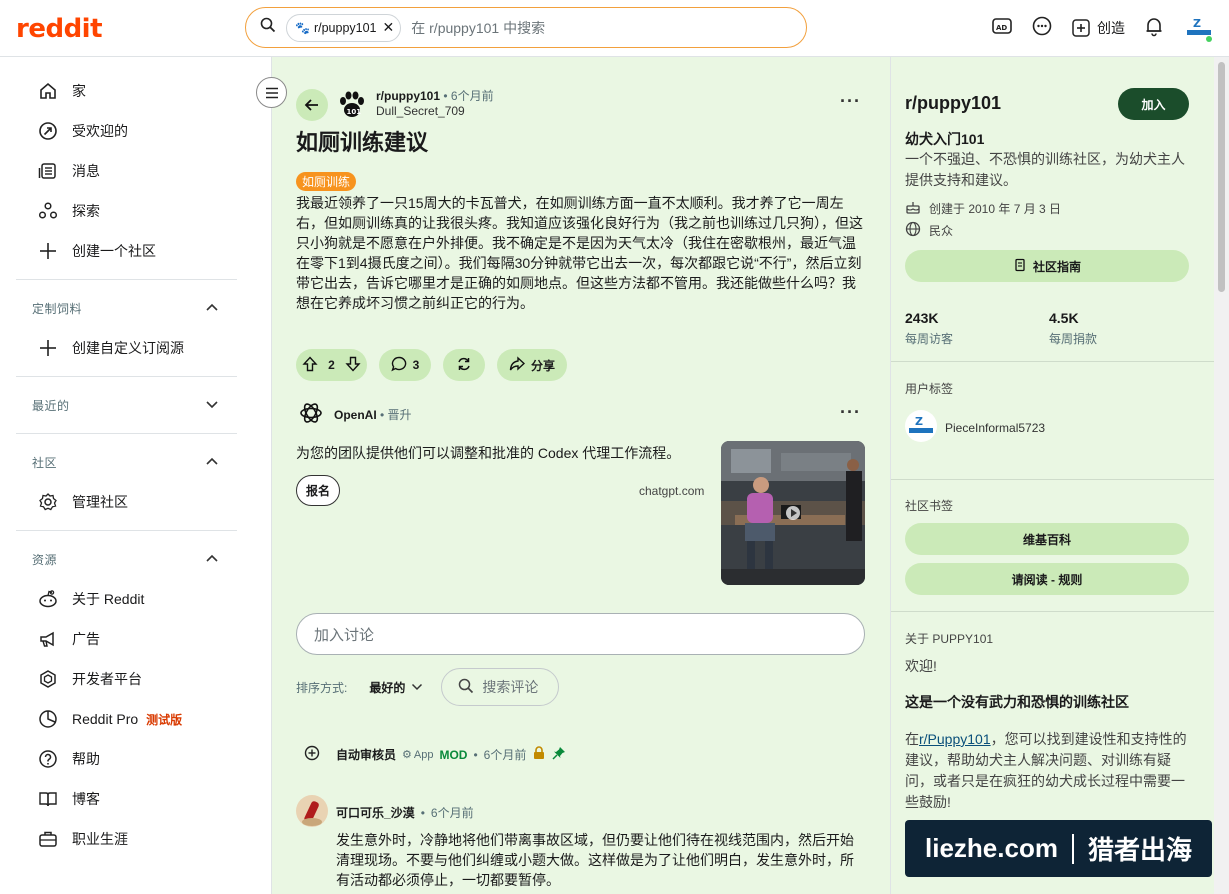 The height and width of the screenshot is (894, 1229). I want to click on section-custom-feeds: 定制饲料, so click(135, 308).